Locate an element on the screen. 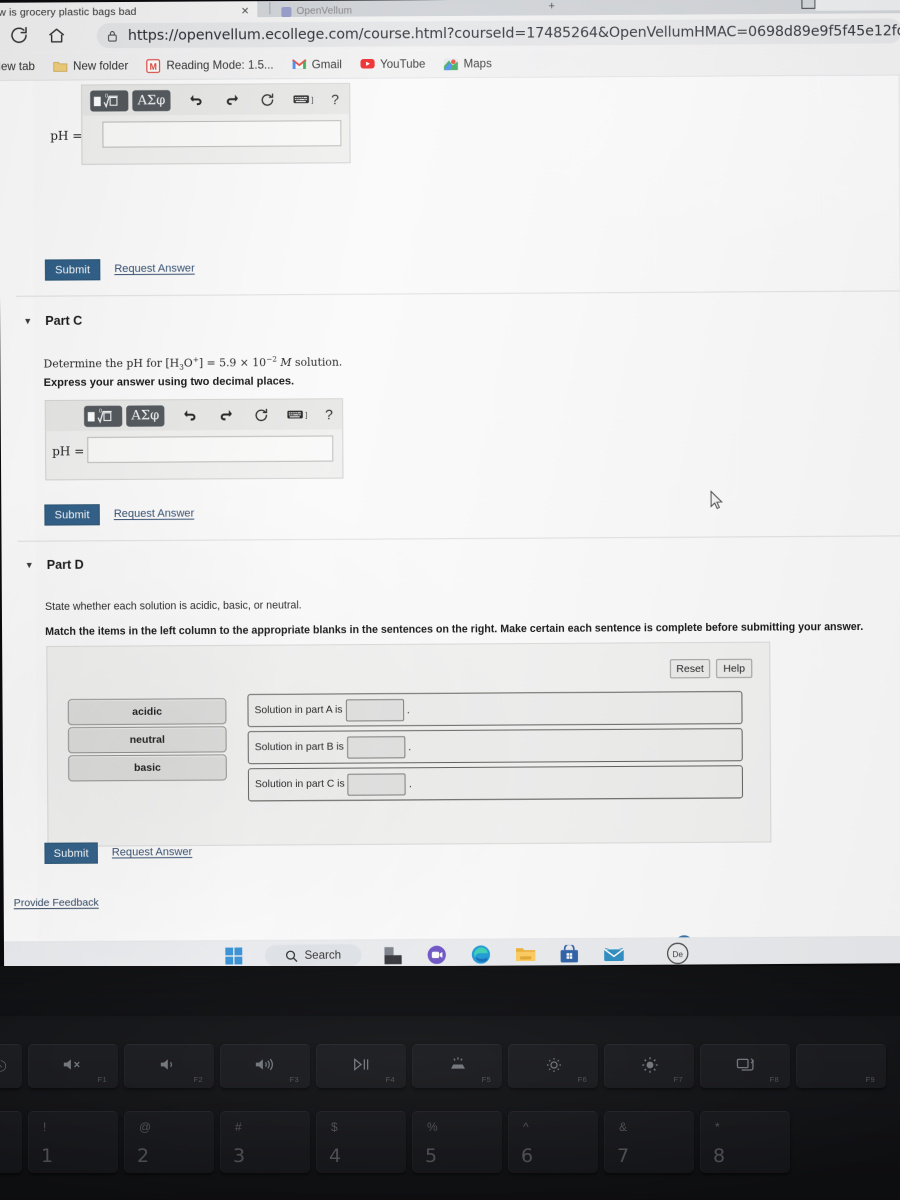  sentence-text: Solution in part B is is located at coordinates (299, 747).